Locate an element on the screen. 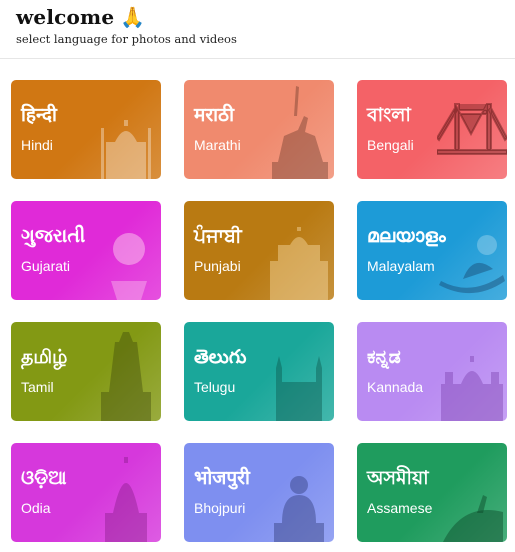 This screenshot has width=515, height=552. language-english-name: Kannada is located at coordinates (395, 387).